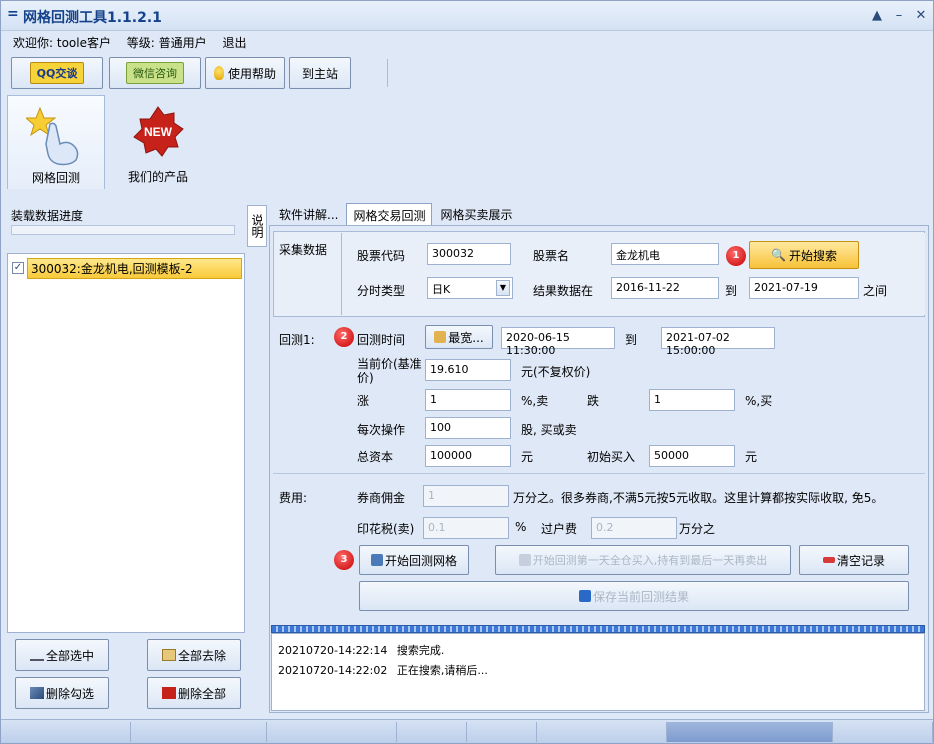 This screenshot has width=934, height=744. Describe the element at coordinates (804, 288) in the screenshot. I see `range-end-input: 2021-07-19` at that location.